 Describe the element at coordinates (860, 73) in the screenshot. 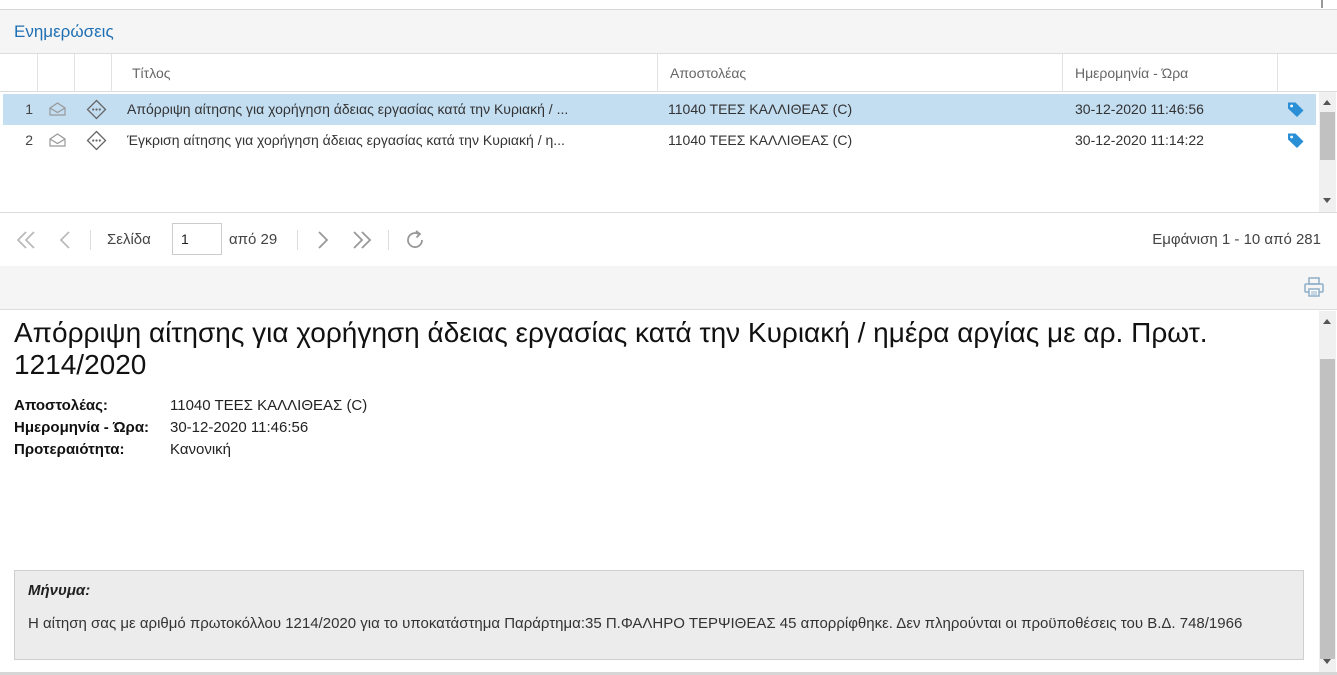

I see `col-sender-header: Αποστολέας` at that location.